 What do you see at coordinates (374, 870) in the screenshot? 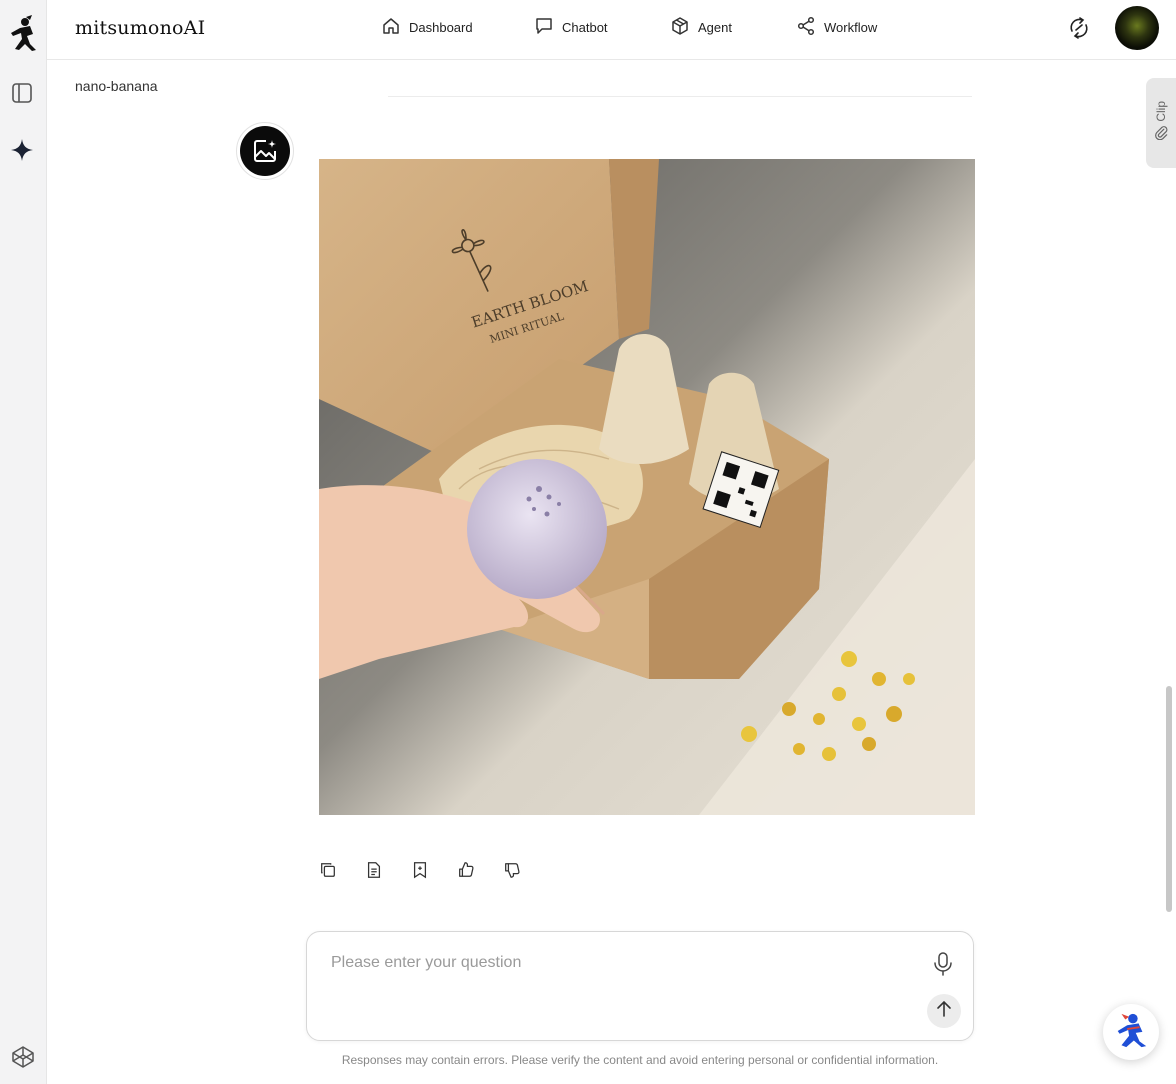
I see `document-icon` at bounding box center [374, 870].